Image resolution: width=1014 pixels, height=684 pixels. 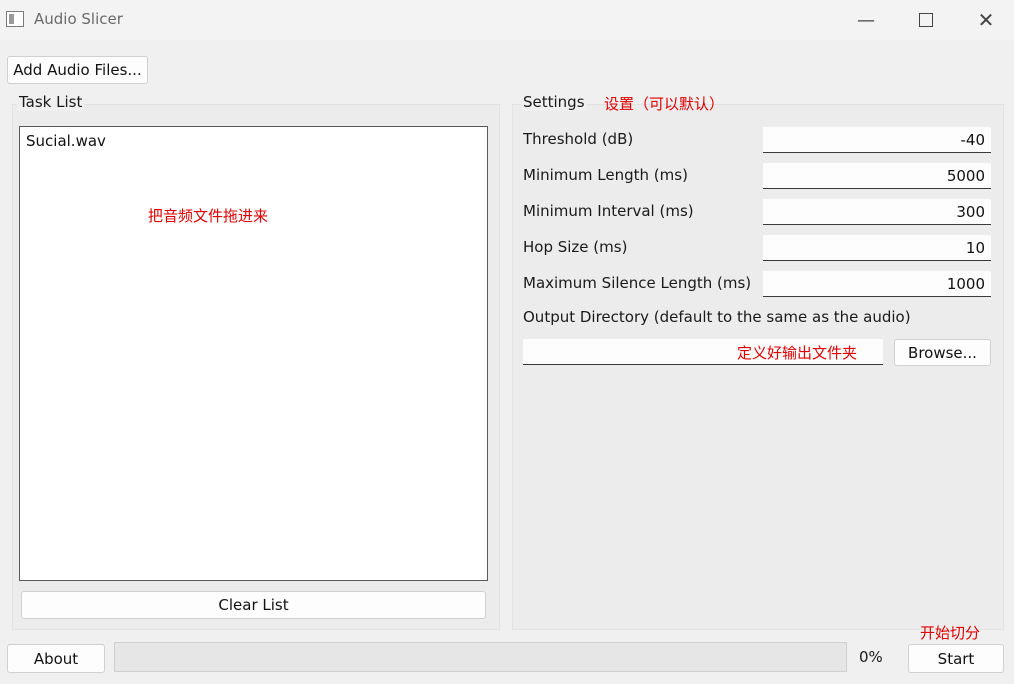 I want to click on start-button: Start, so click(x=956, y=658).